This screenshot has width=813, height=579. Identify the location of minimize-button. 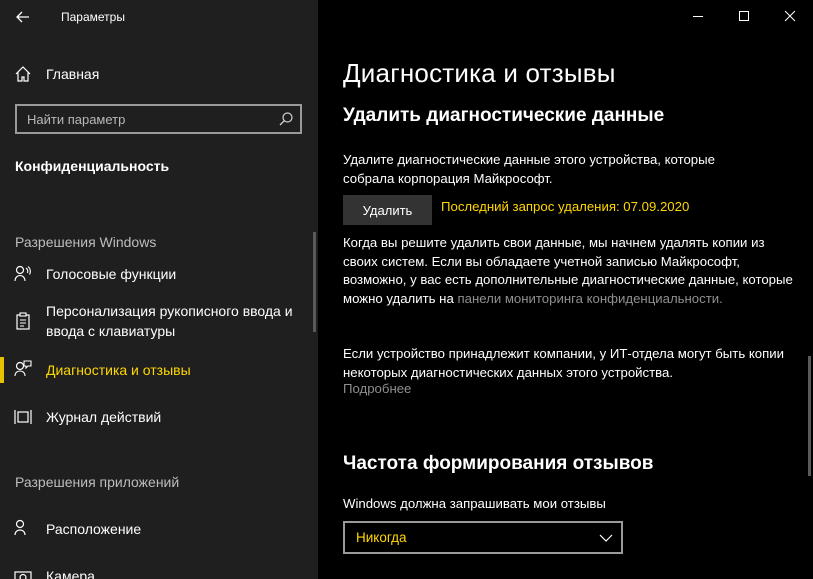
(698, 16).